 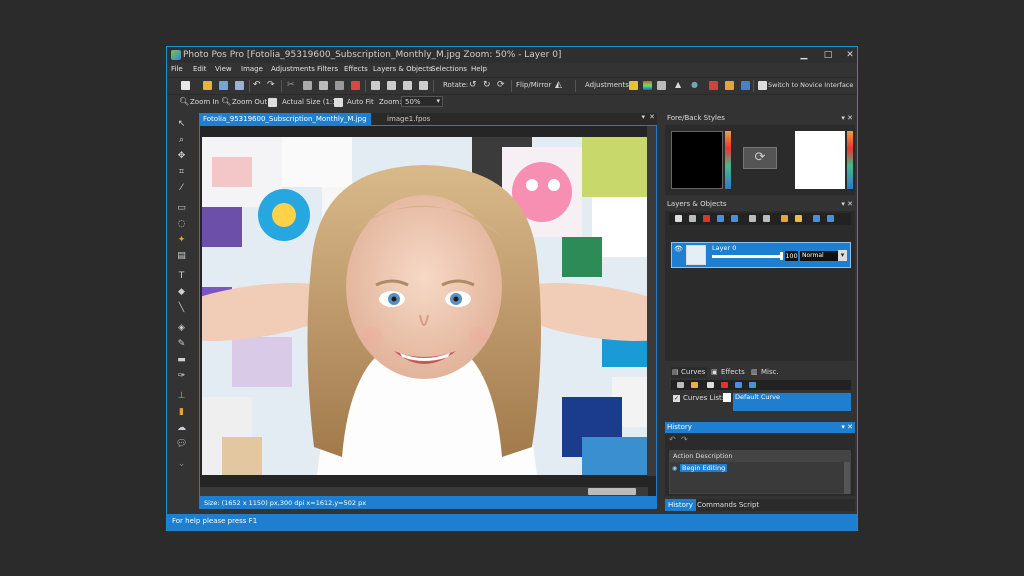 What do you see at coordinates (850, 160) in the screenshot?
I see `background-style-icons` at bounding box center [850, 160].